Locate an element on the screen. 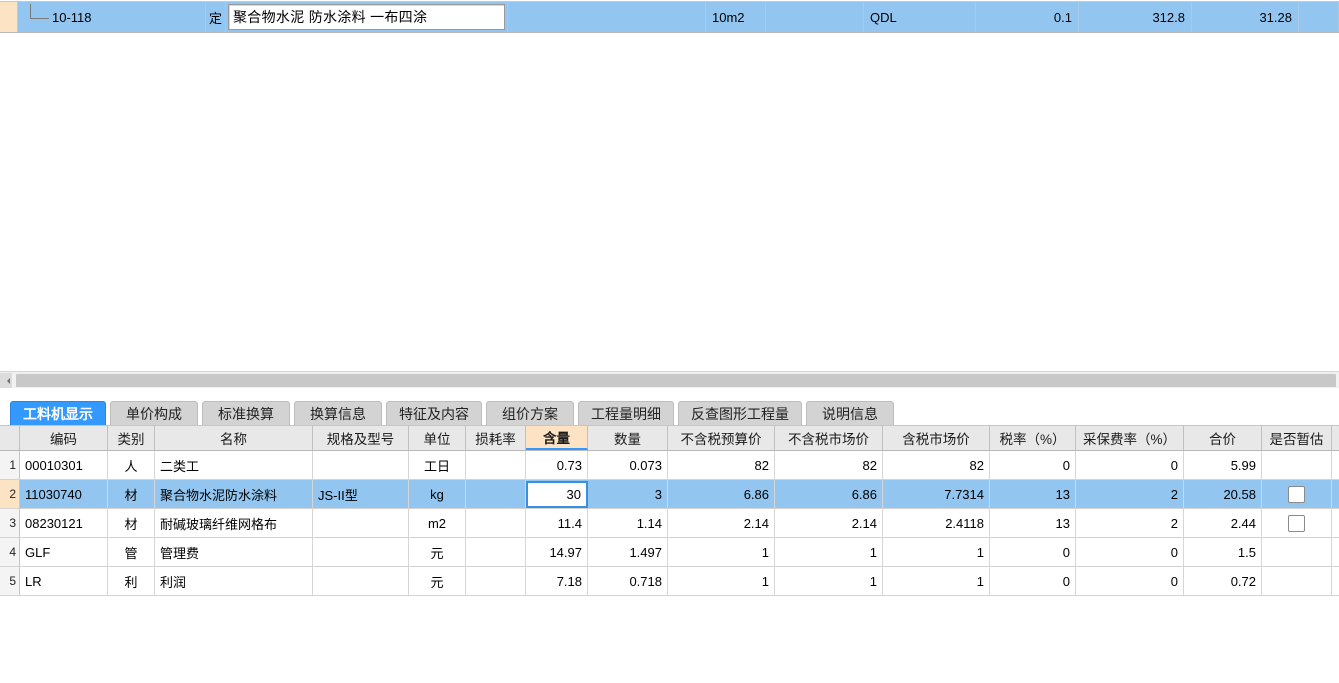 The image size is (1339, 683). cell-name: 聚合物水泥防水涂料 is located at coordinates (234, 494).